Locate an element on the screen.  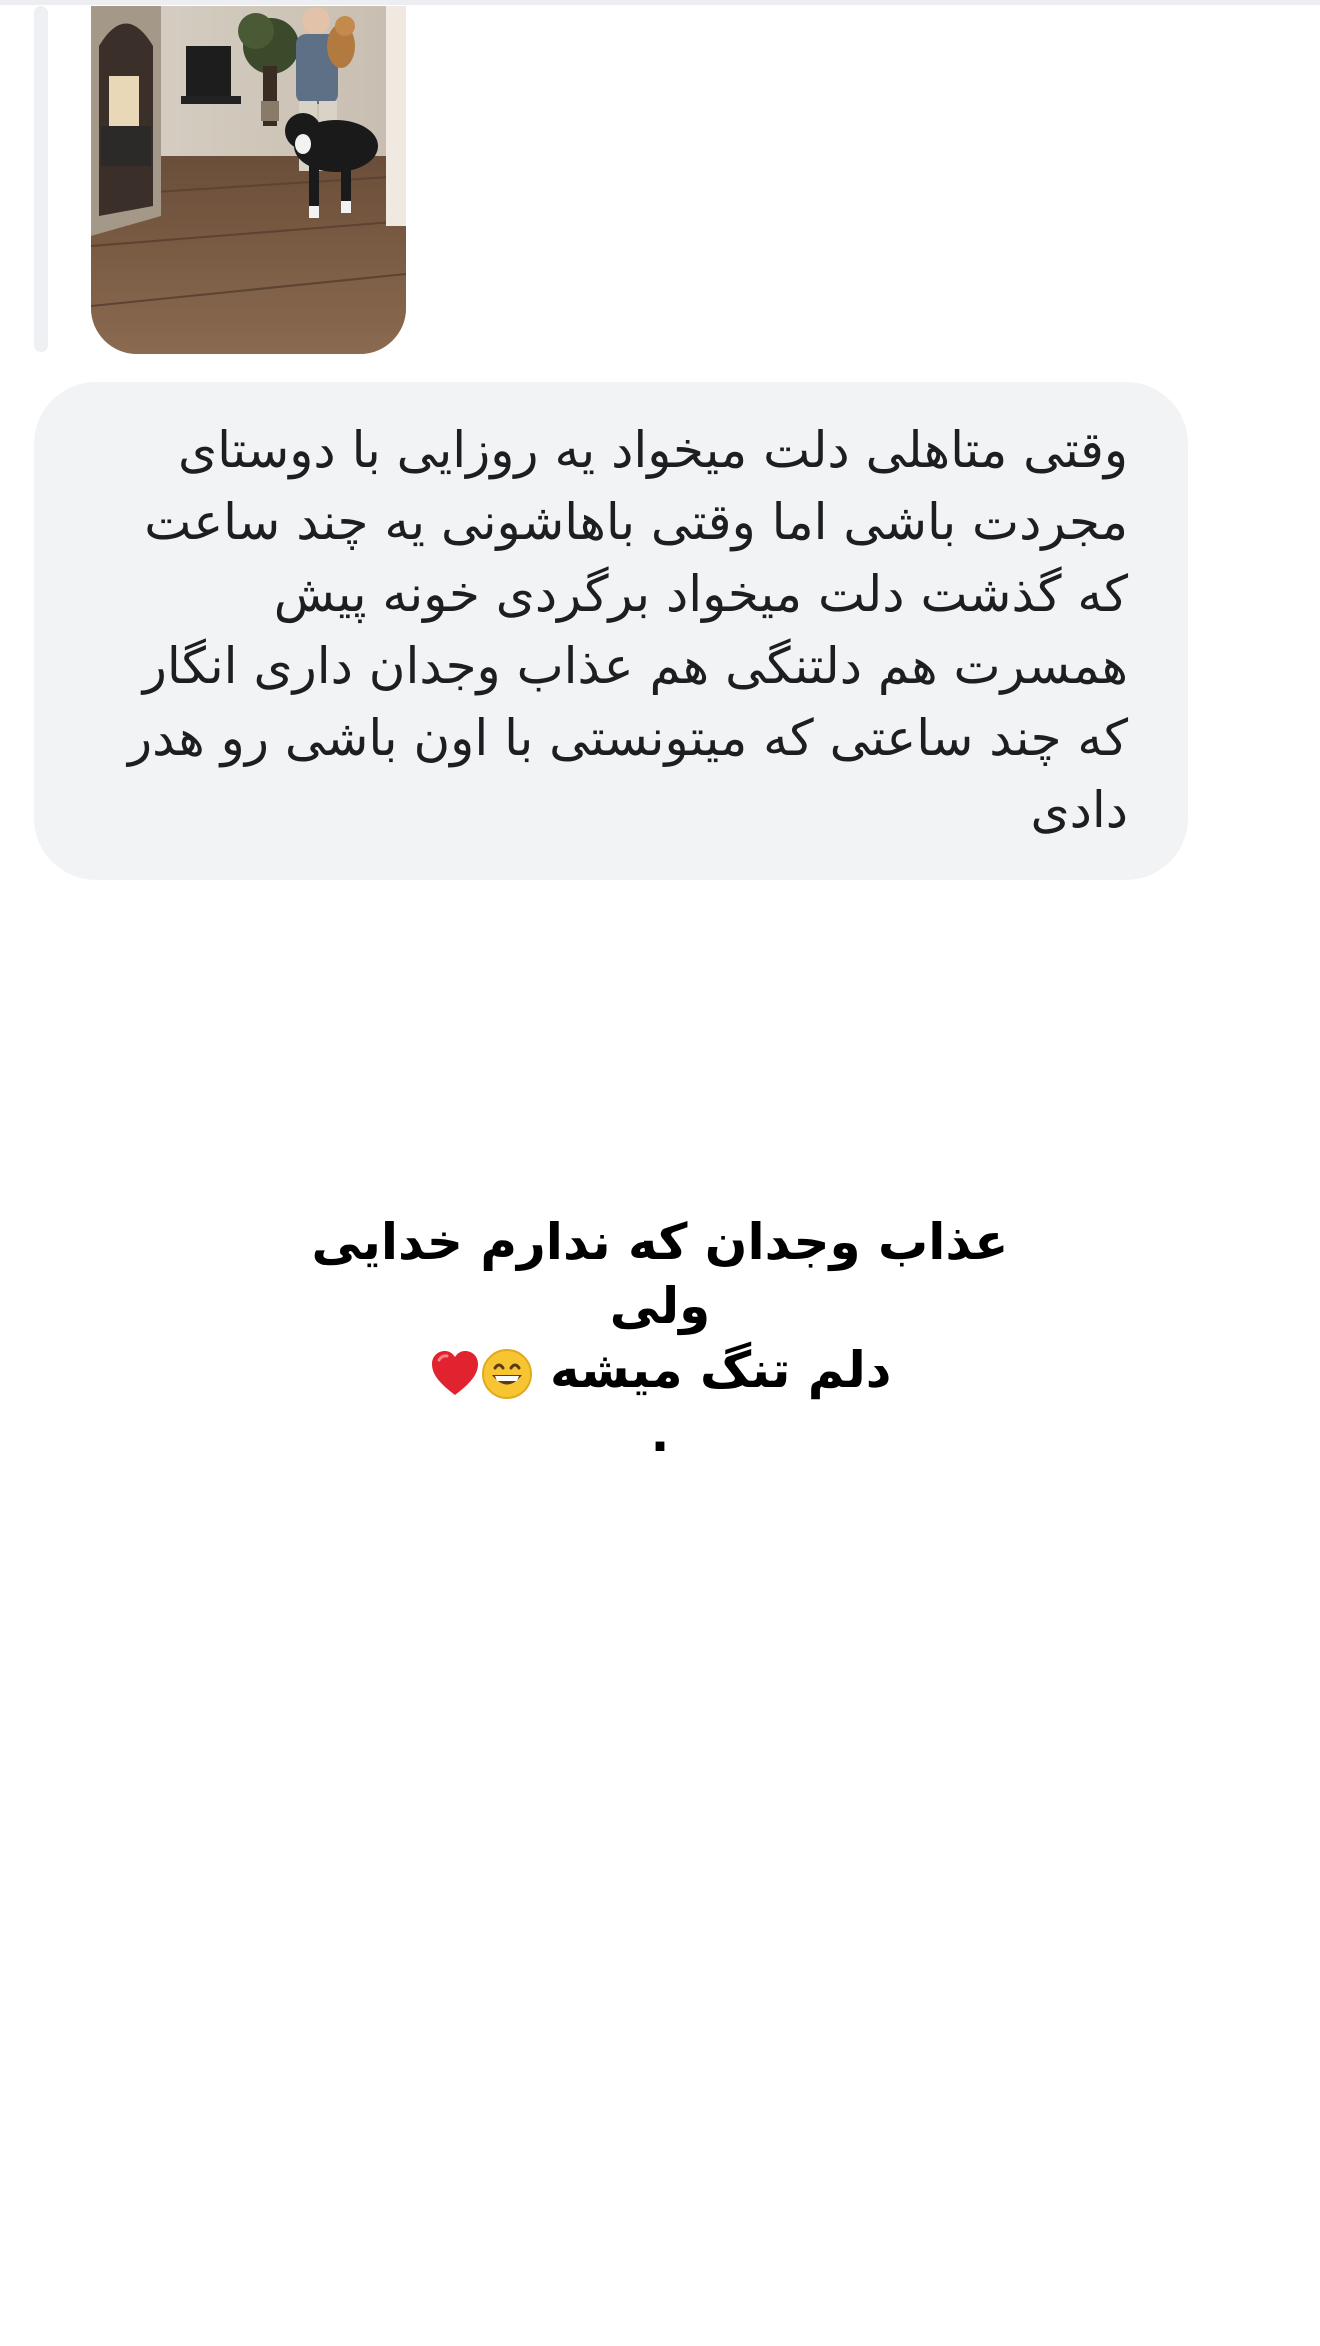
caption-line-2: دلم تنگ میشه is located at coordinates (721, 1370).